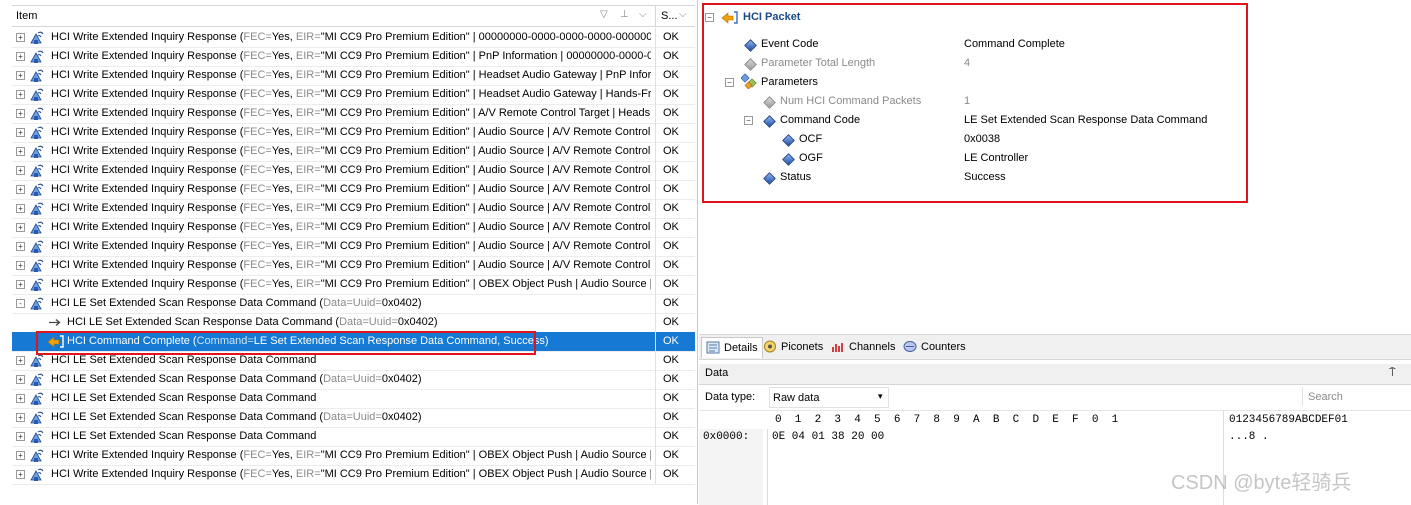 This screenshot has width=1411, height=505. I want to click on data-type-label: Data type:, so click(730, 397).